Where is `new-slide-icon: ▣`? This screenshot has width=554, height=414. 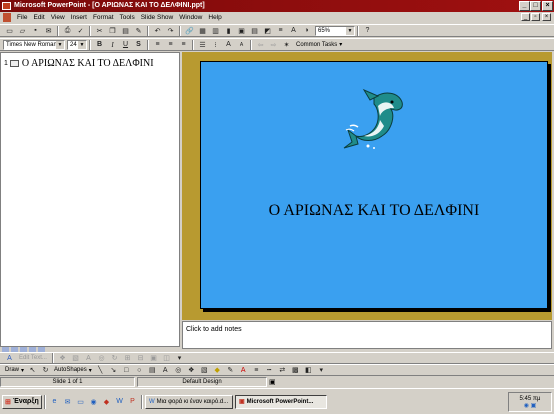
new-slide-icon: ▣ is located at coordinates (241, 31).